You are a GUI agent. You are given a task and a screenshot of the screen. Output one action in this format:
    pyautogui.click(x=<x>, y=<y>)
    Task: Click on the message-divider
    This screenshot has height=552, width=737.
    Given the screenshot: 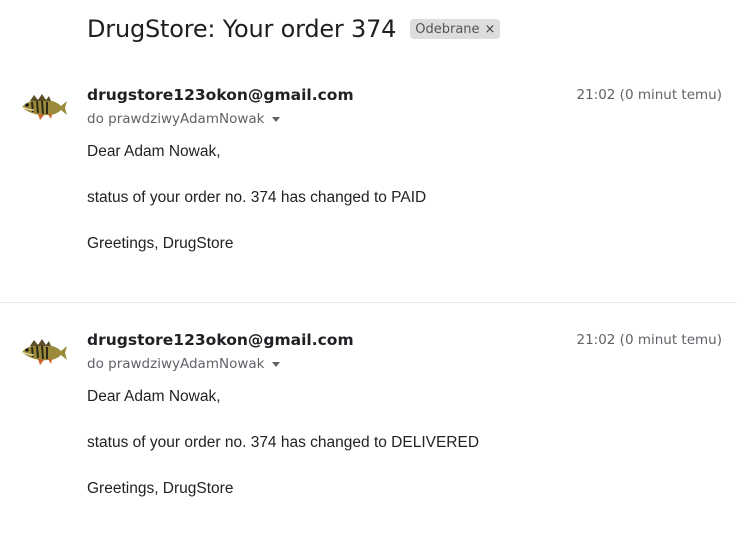 What is the action you would take?
    pyautogui.click(x=368, y=302)
    